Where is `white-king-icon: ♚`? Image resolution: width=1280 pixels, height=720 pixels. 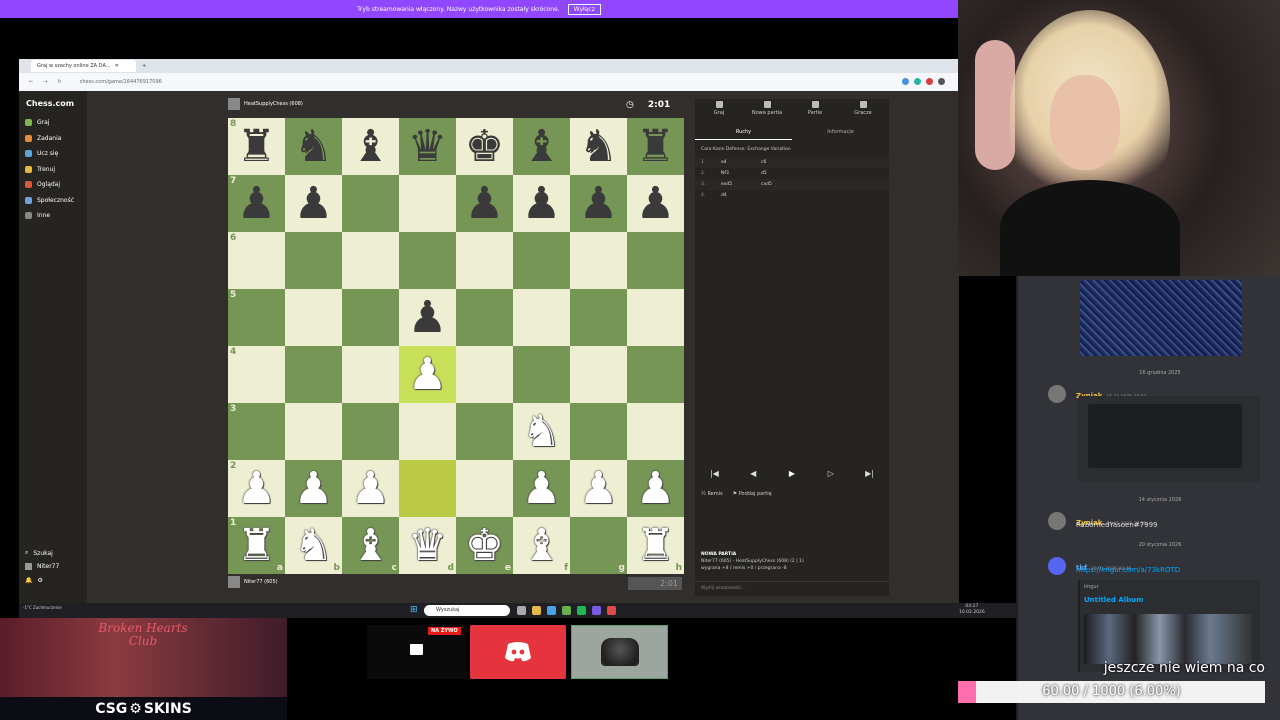
white-king-icon: ♚ is located at coordinates (484, 545).